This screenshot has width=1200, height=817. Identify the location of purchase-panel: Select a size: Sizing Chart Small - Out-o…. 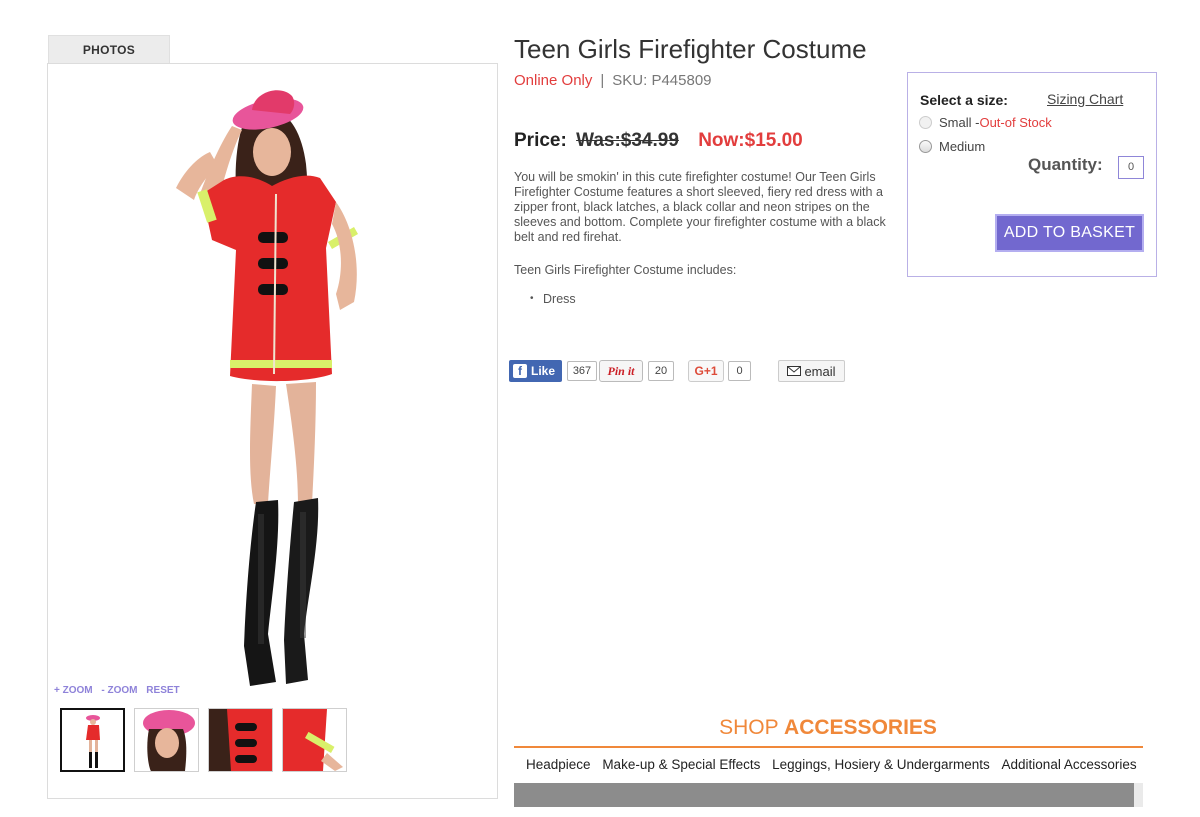
(1032, 174).